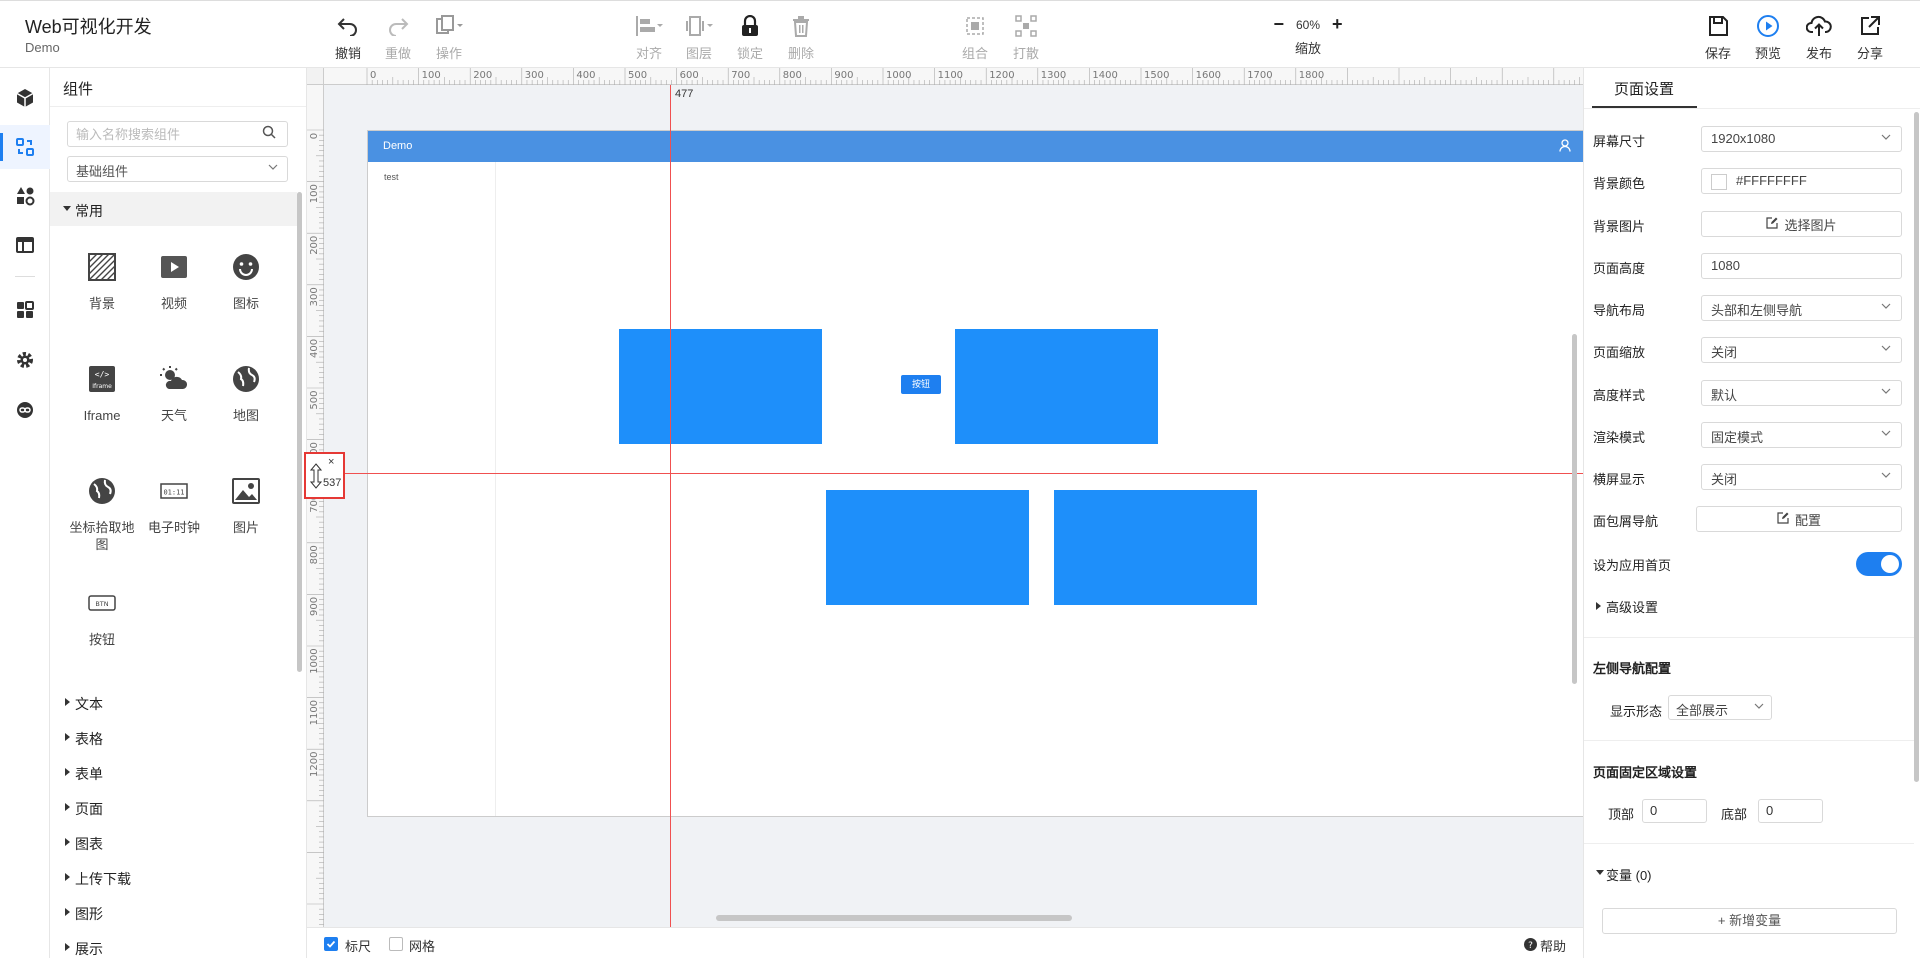 The image size is (1920, 958). What do you see at coordinates (396, 944) in the screenshot?
I see `grid-checkbox` at bounding box center [396, 944].